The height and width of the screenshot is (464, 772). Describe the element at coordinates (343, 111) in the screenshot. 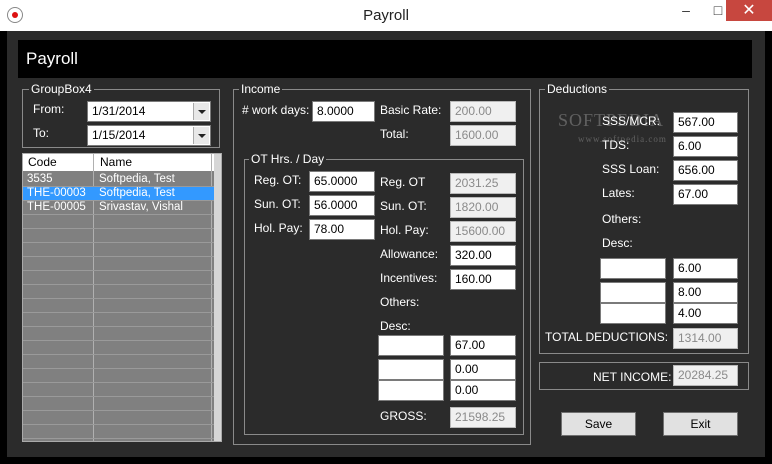

I see `work-days-input: 8.0000` at that location.